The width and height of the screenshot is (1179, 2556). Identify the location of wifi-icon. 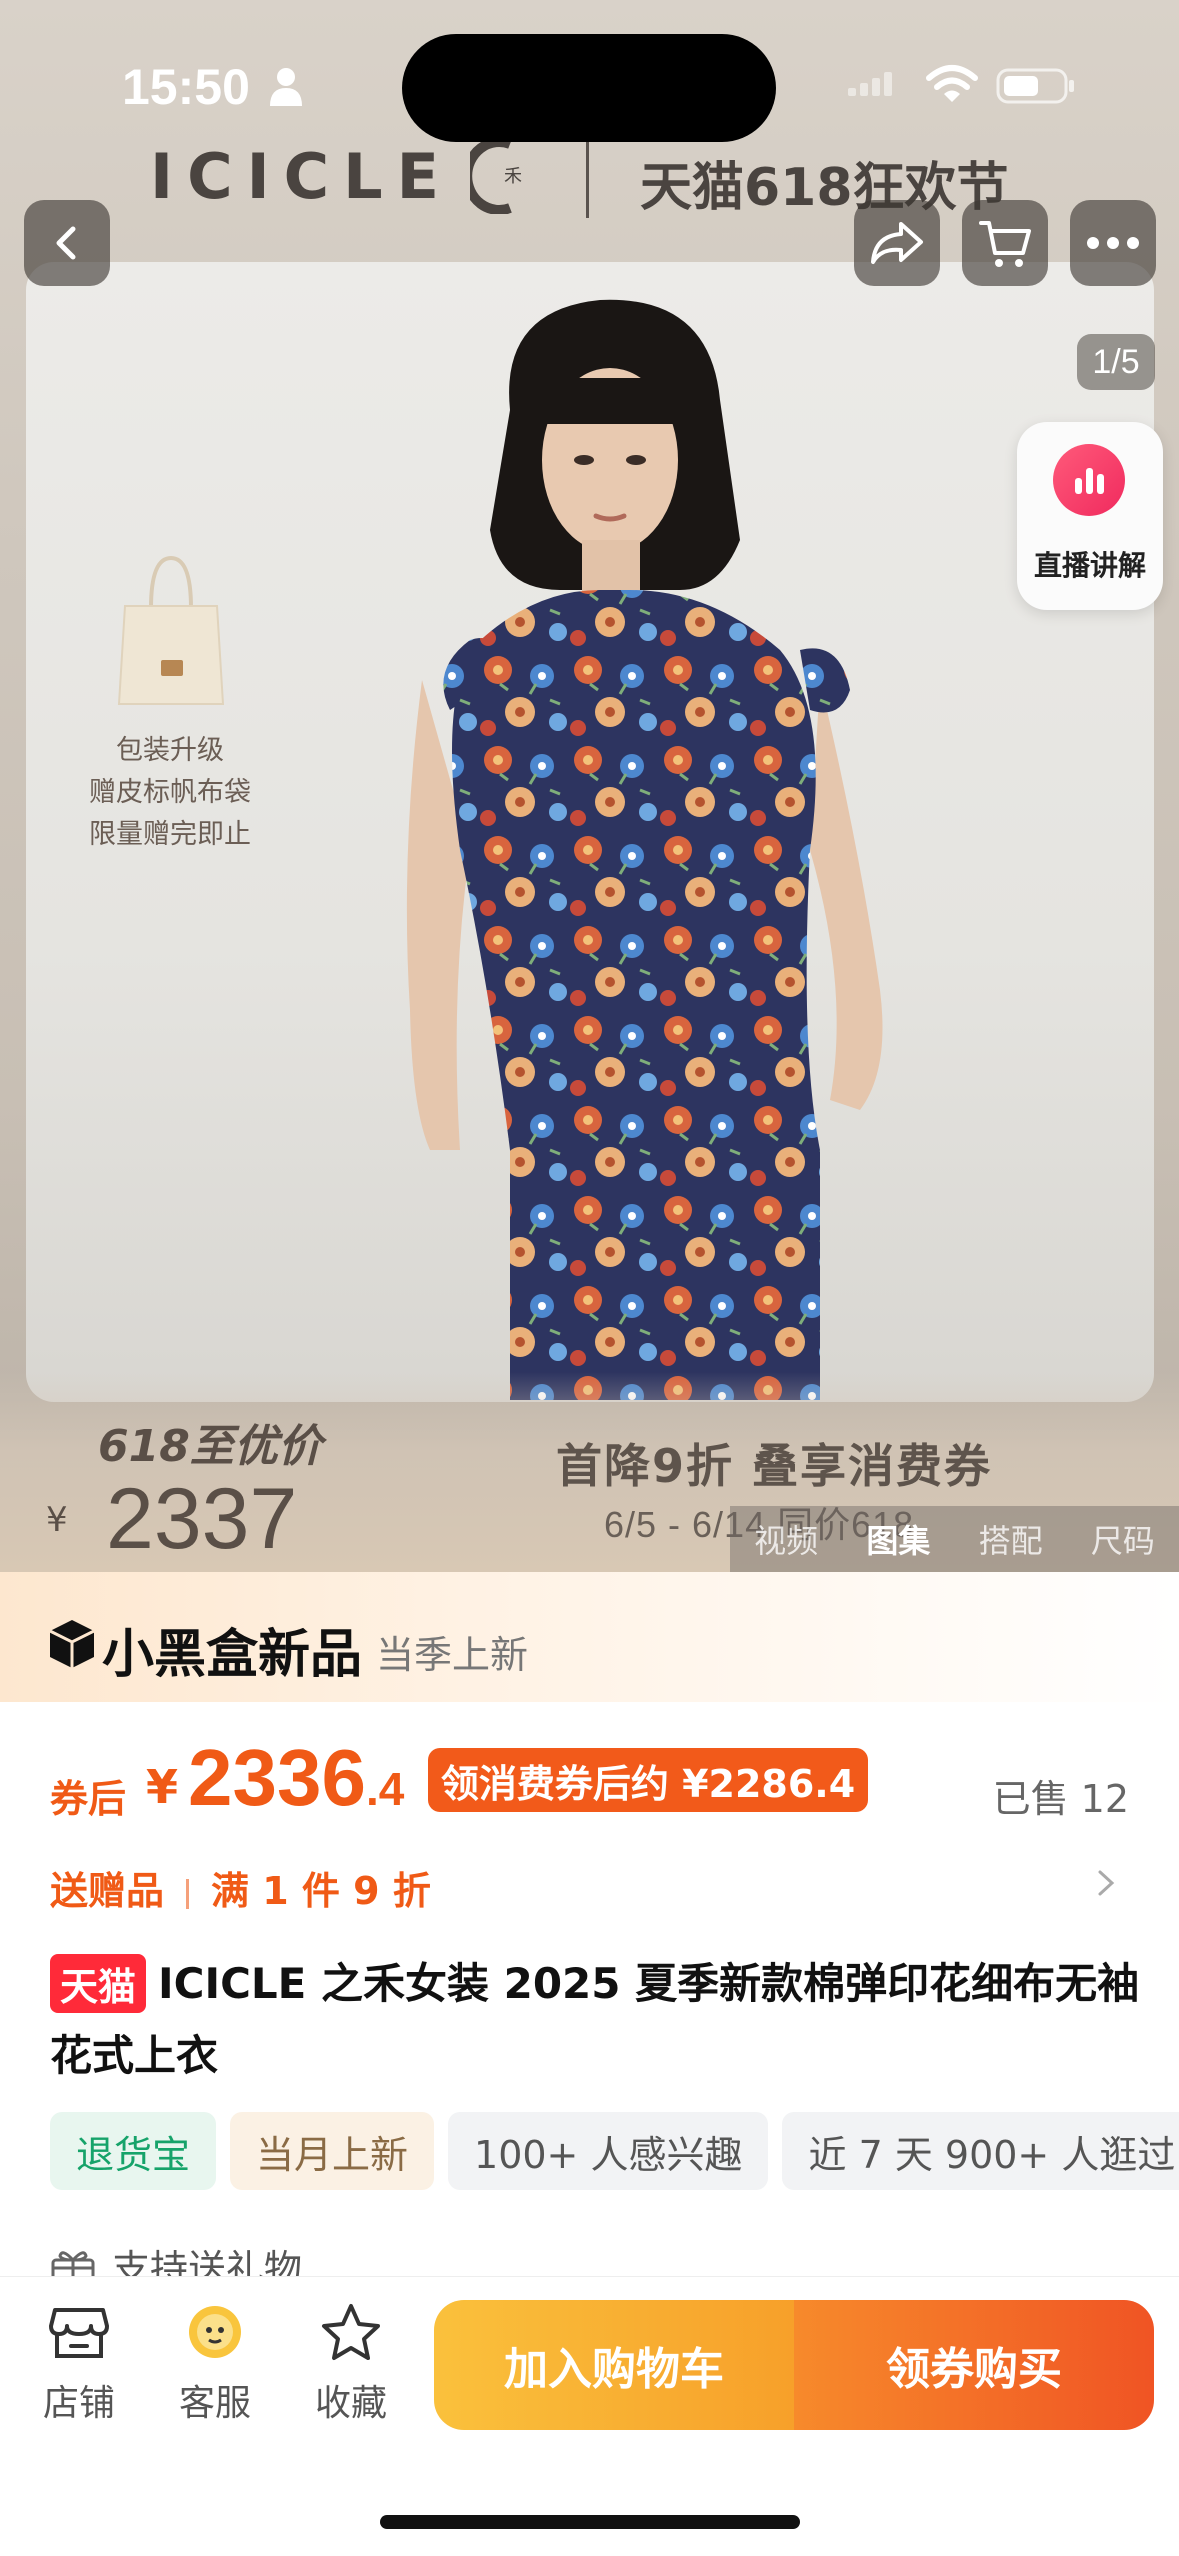
(952, 83).